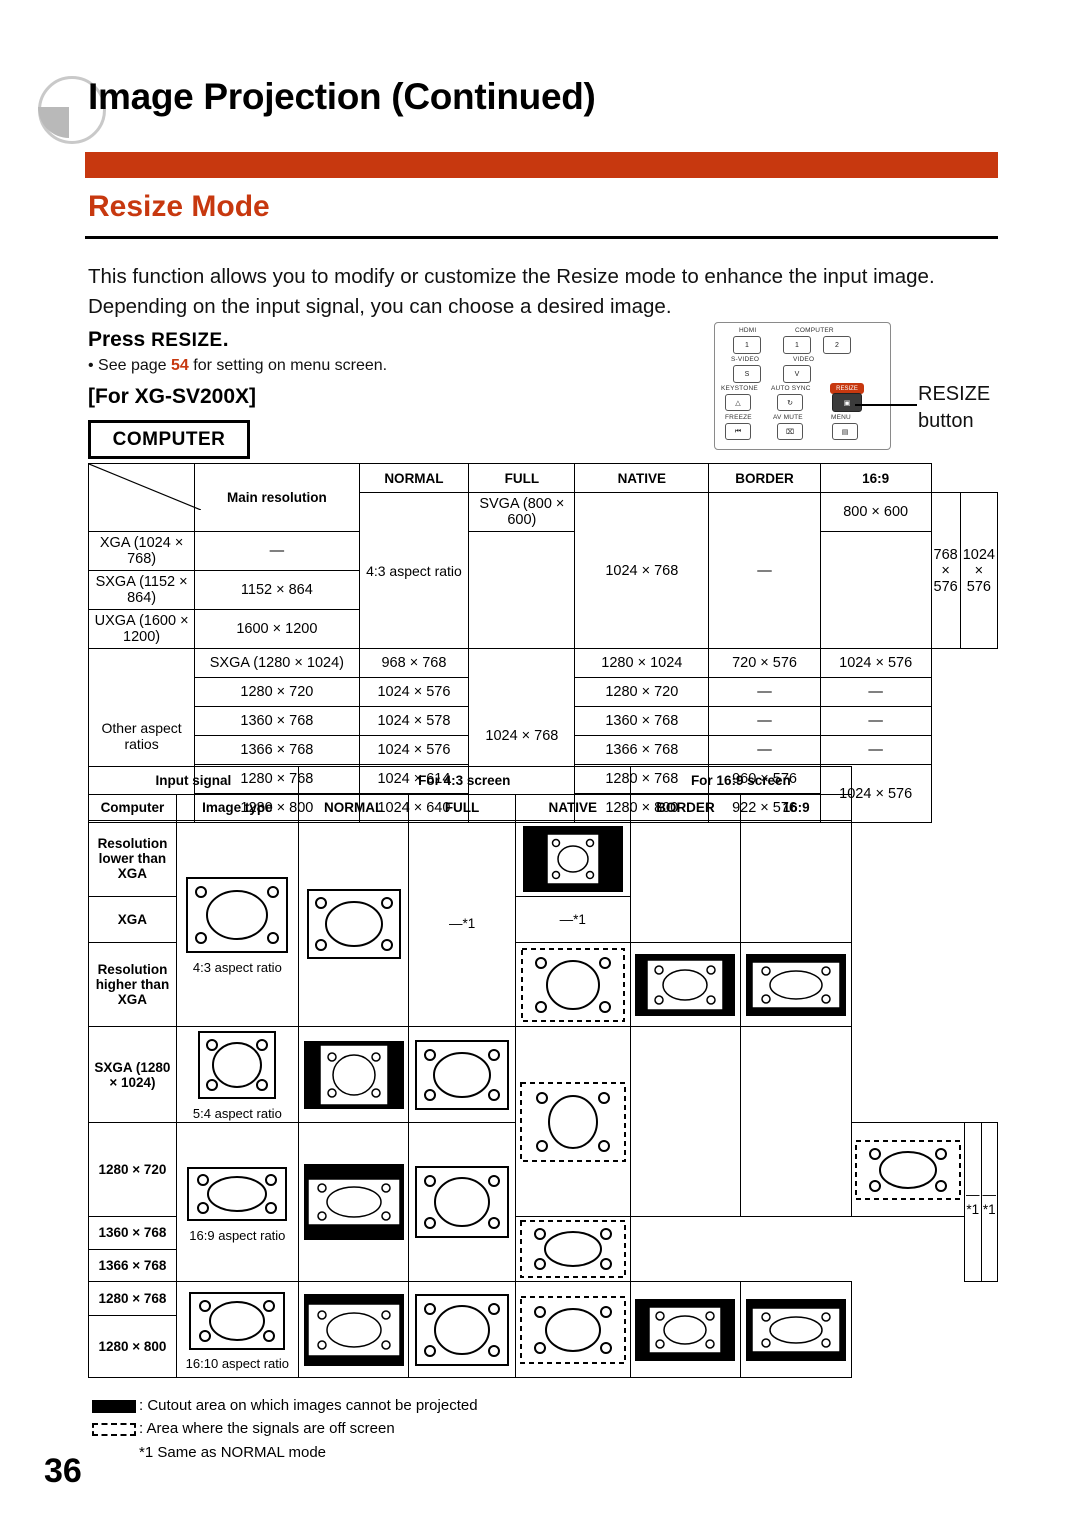 The width and height of the screenshot is (1080, 1532). What do you see at coordinates (642, 570) in the screenshot?
I see `cell-normal-group1: 1024 × 768` at bounding box center [642, 570].